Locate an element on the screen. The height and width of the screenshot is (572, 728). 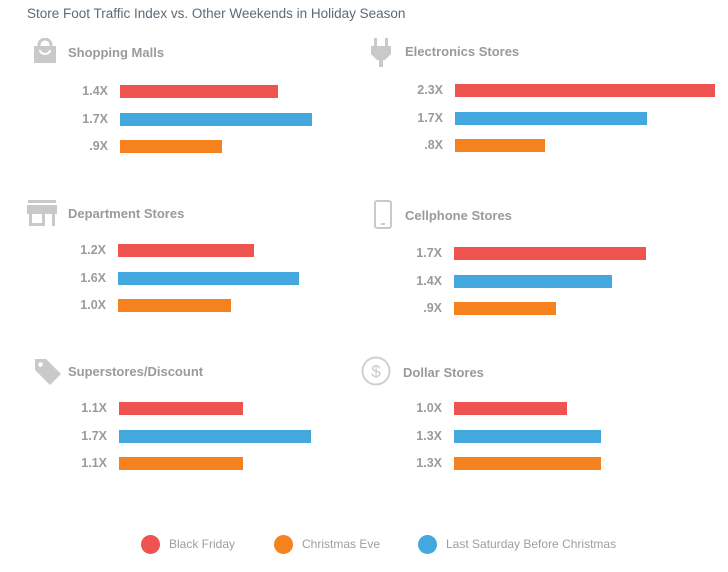
bar-value-label: .8X is located at coordinates (433, 145).